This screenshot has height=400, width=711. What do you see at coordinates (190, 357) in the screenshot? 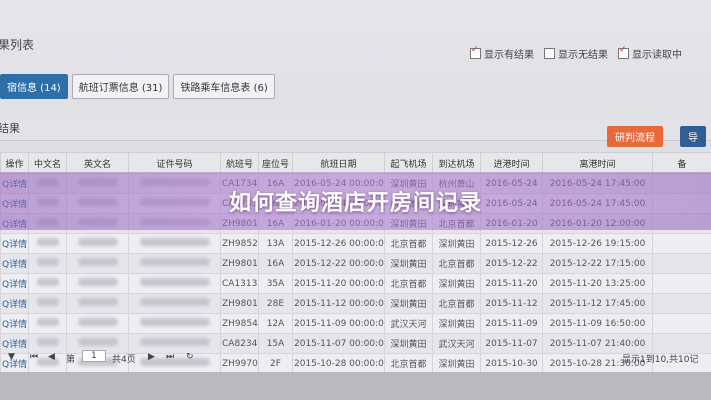
I see `refresh-icon: ↻` at bounding box center [190, 357].